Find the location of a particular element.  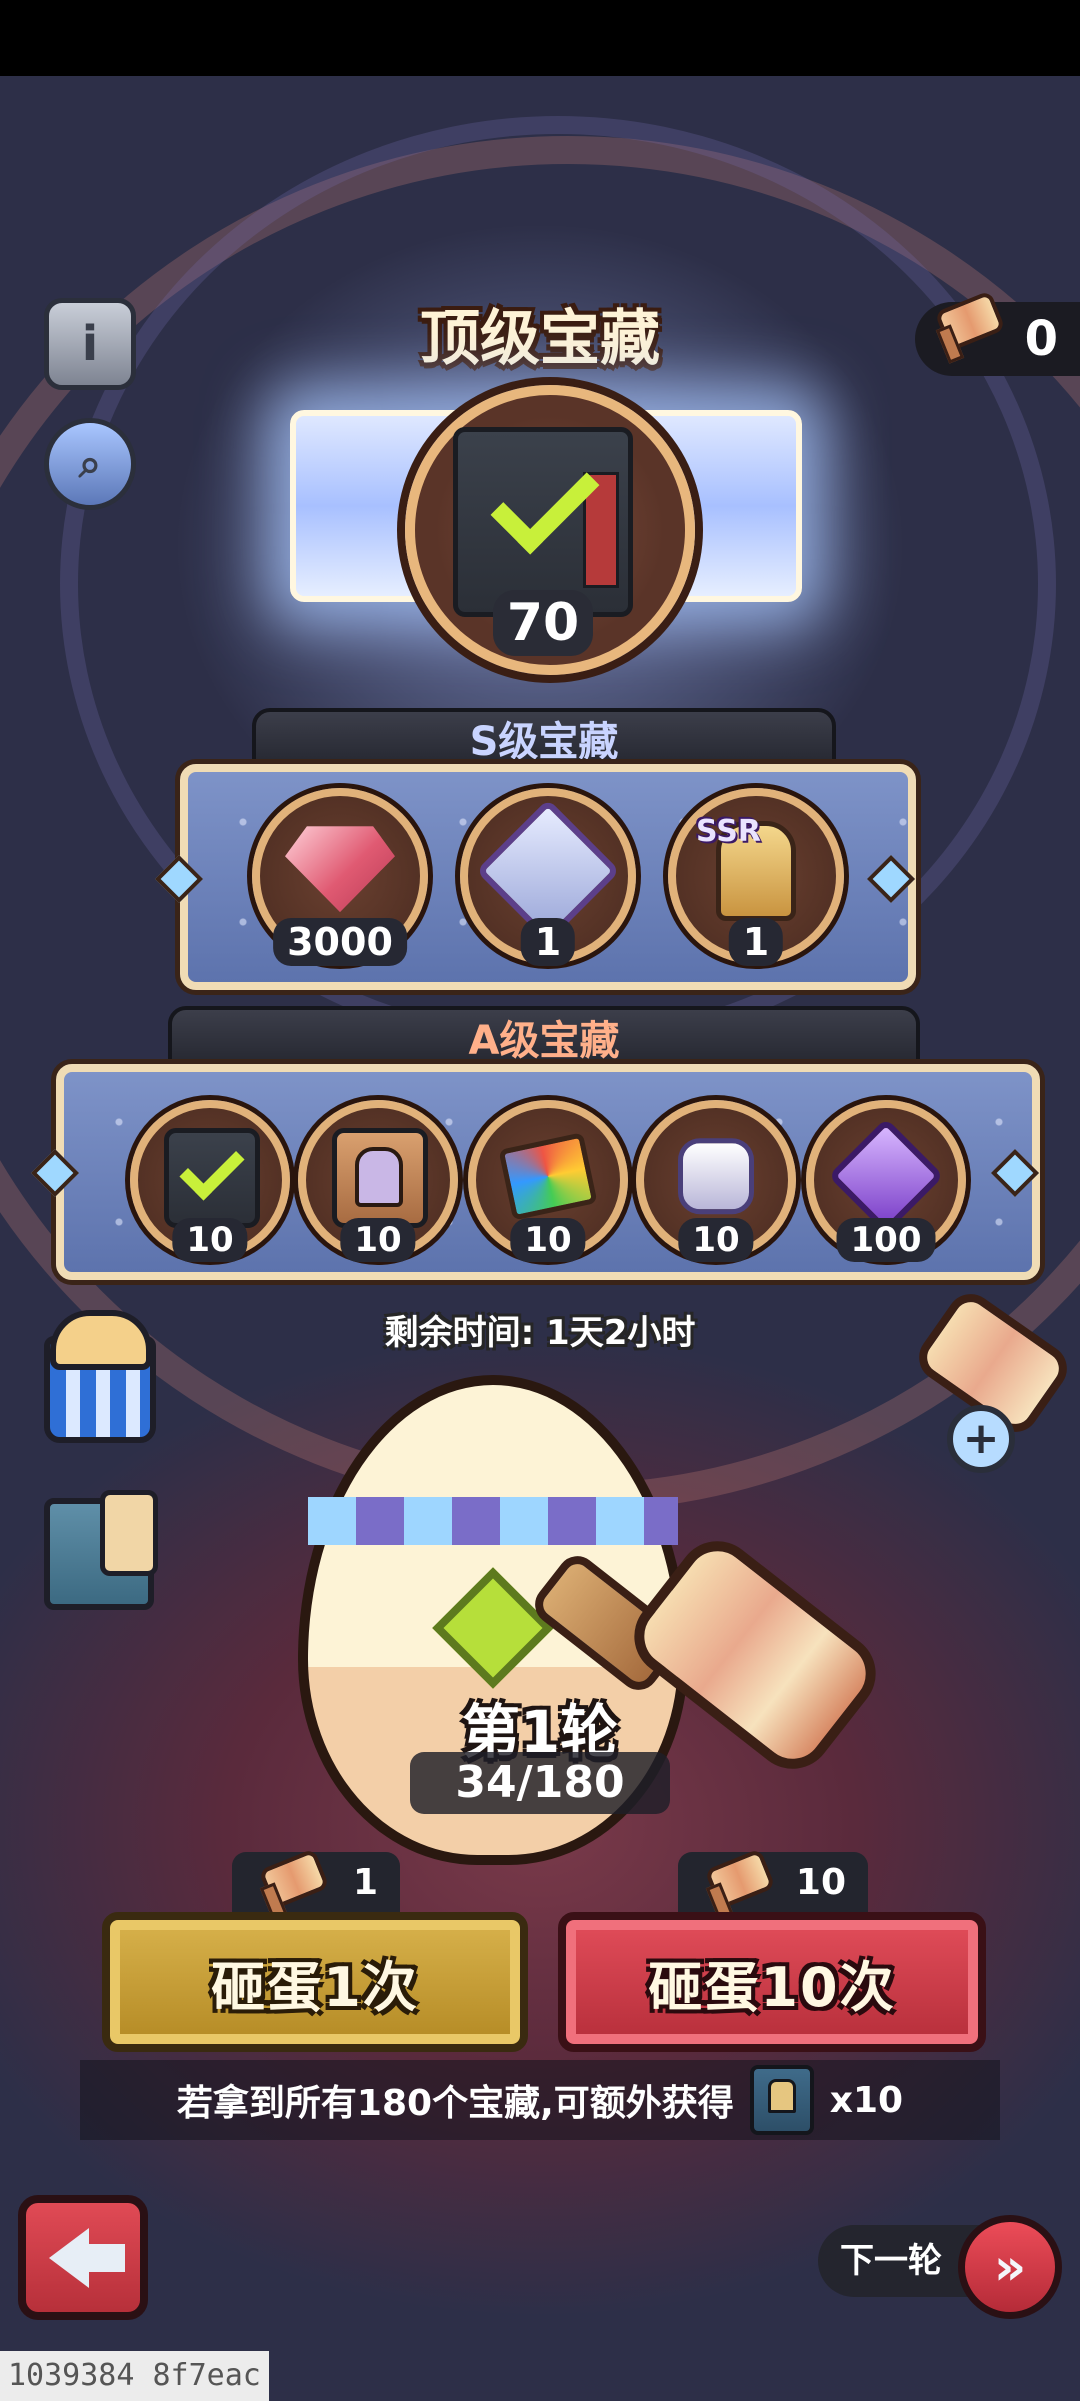

single-cost: 1 is located at coordinates (365, 1882).